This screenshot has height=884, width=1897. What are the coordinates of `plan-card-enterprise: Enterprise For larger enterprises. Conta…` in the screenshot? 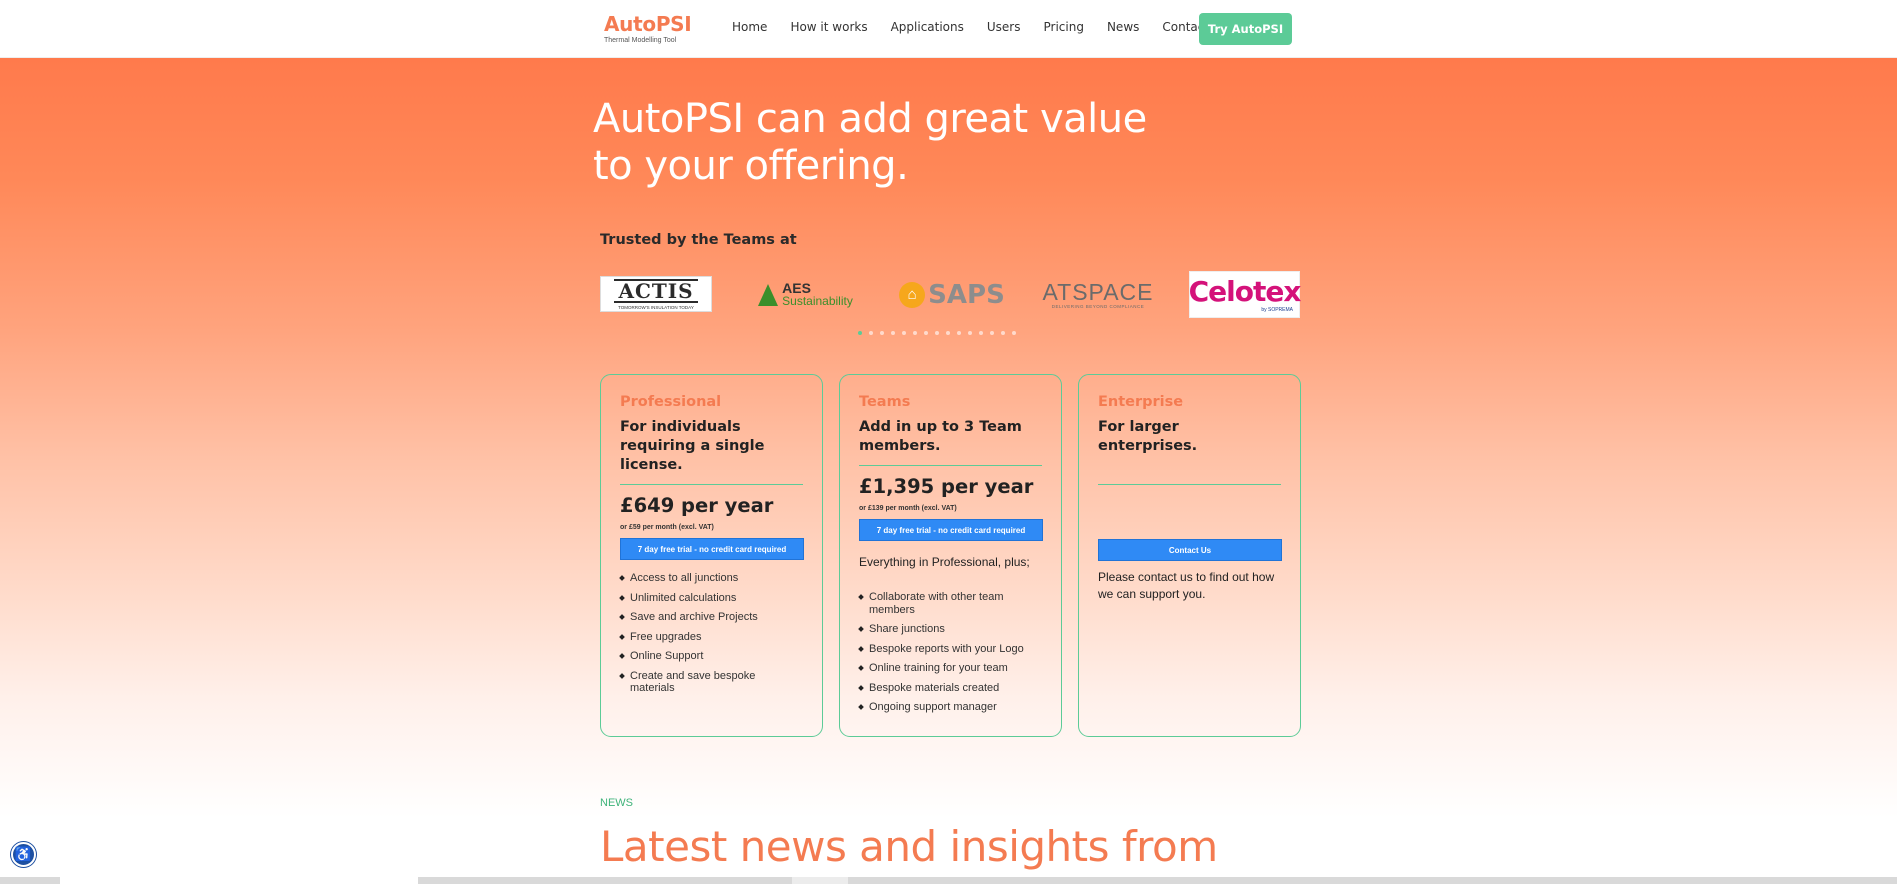 It's located at (1189, 555).